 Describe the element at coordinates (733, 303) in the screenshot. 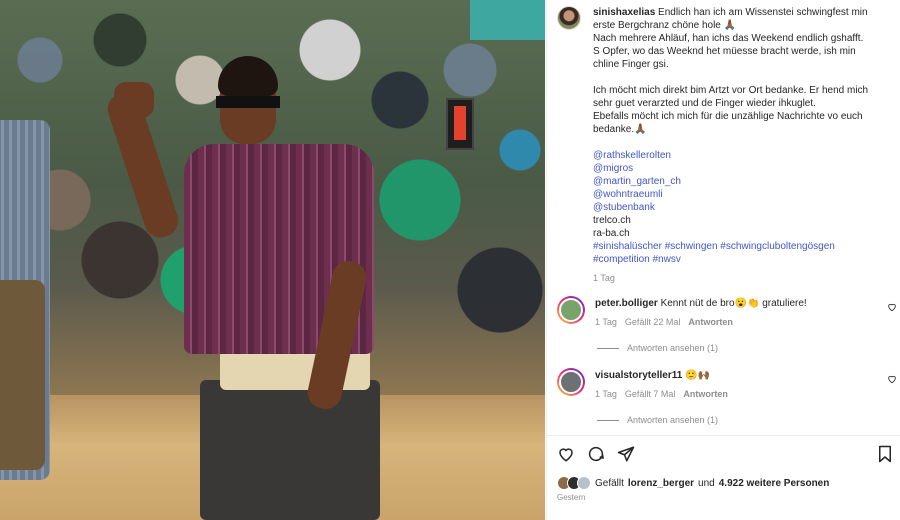

I see `comment-text: Kennt nüt de bro😮👏 gratuliere!` at that location.